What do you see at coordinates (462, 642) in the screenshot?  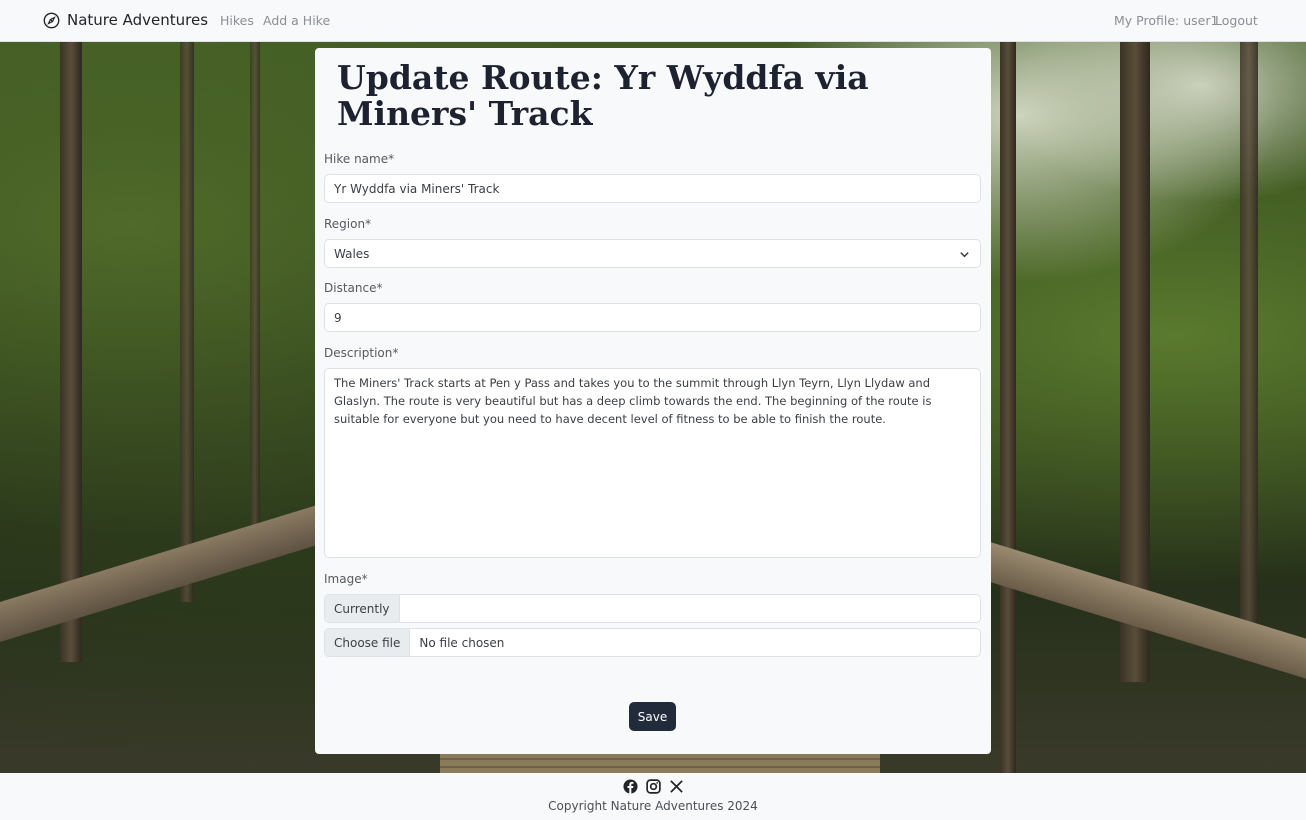 I see `no-file-chosen-text: No file chosen` at bounding box center [462, 642].